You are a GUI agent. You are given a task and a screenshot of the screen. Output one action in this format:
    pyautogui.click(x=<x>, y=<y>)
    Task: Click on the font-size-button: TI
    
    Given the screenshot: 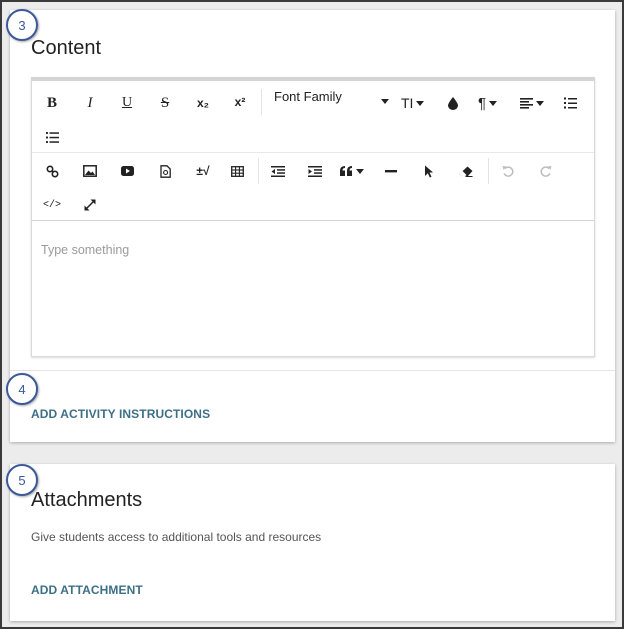 What is the action you would take?
    pyautogui.click(x=416, y=103)
    